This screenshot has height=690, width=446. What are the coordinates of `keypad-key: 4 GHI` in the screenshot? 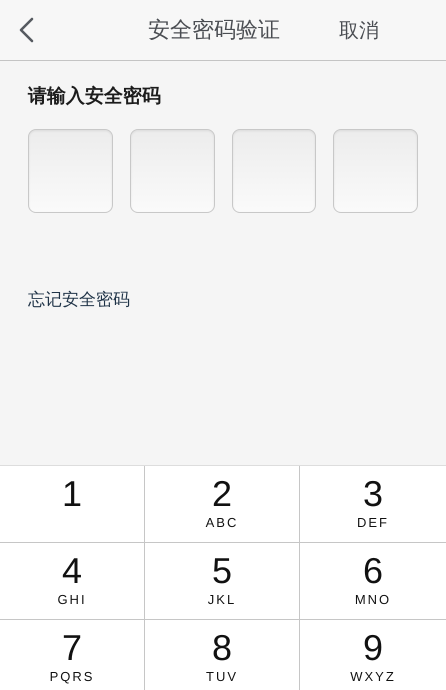 It's located at (72, 581).